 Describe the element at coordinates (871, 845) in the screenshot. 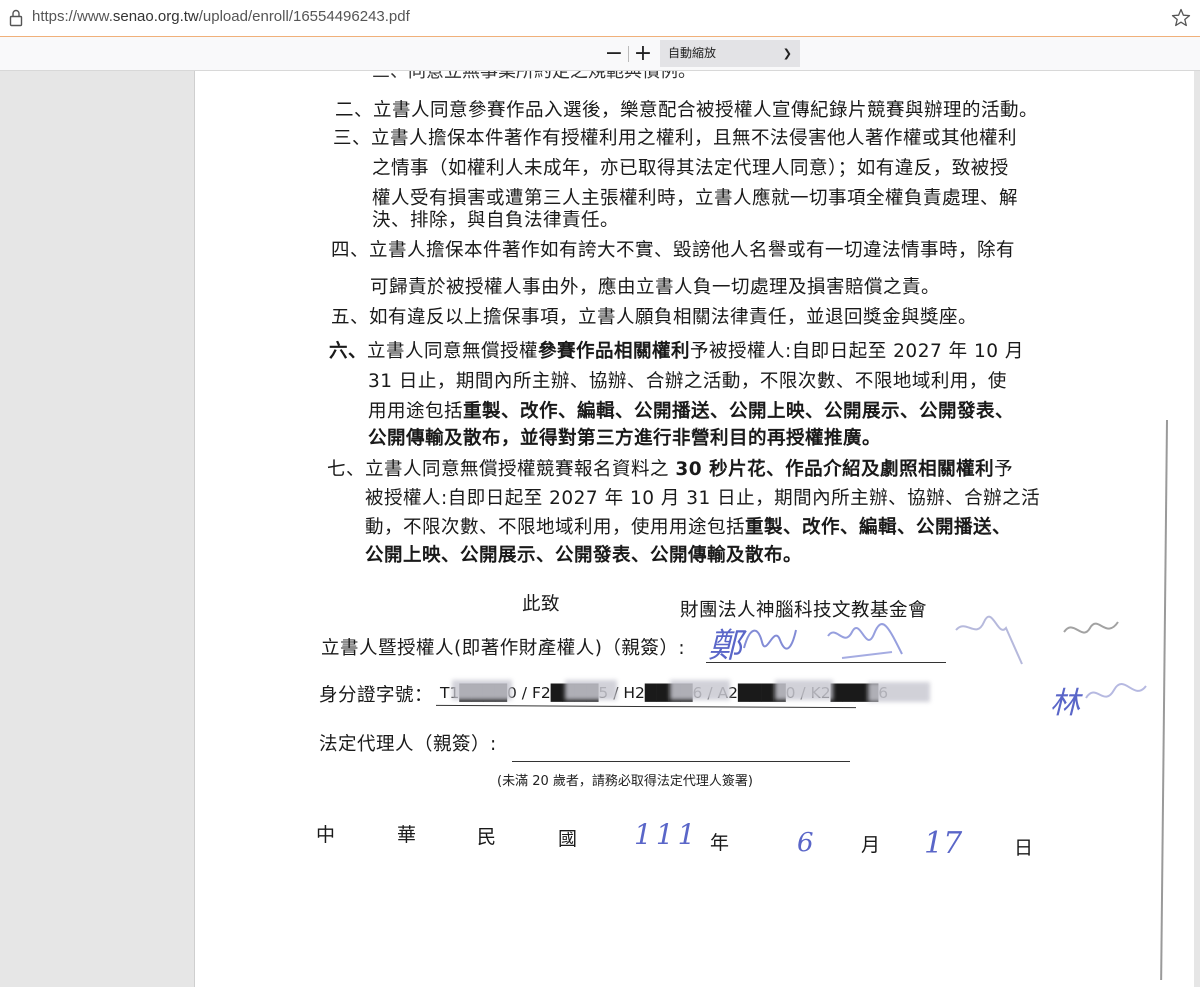

I see `date-month-label: 月` at that location.